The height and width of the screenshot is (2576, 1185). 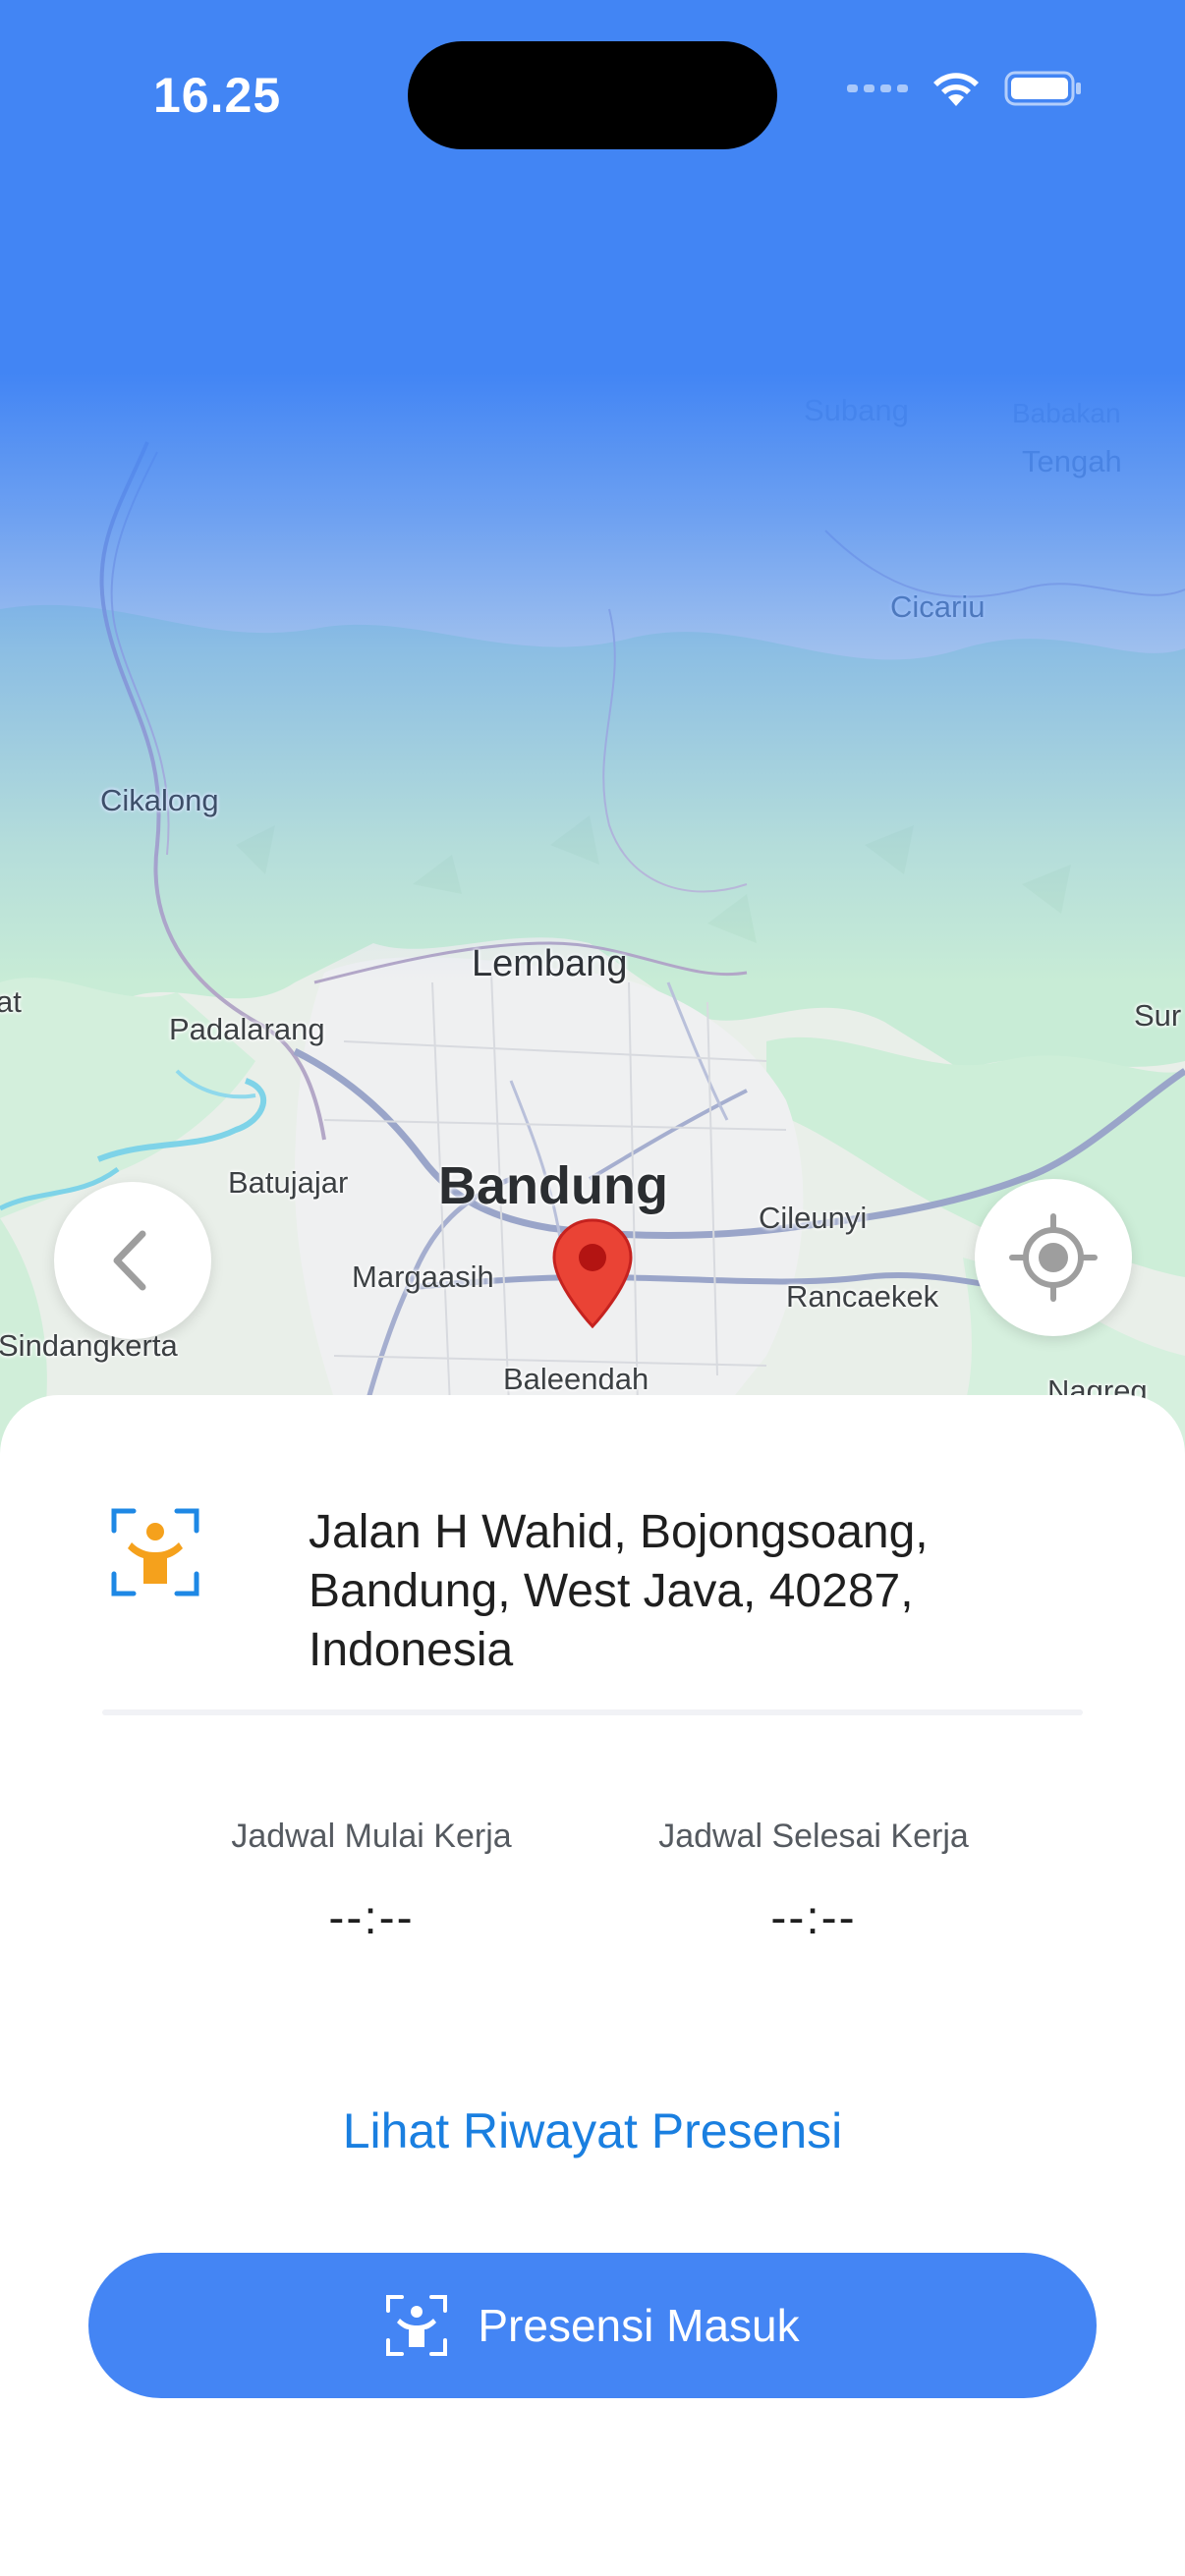 What do you see at coordinates (639, 2325) in the screenshot?
I see `check-in-label: Presensi Masuk` at bounding box center [639, 2325].